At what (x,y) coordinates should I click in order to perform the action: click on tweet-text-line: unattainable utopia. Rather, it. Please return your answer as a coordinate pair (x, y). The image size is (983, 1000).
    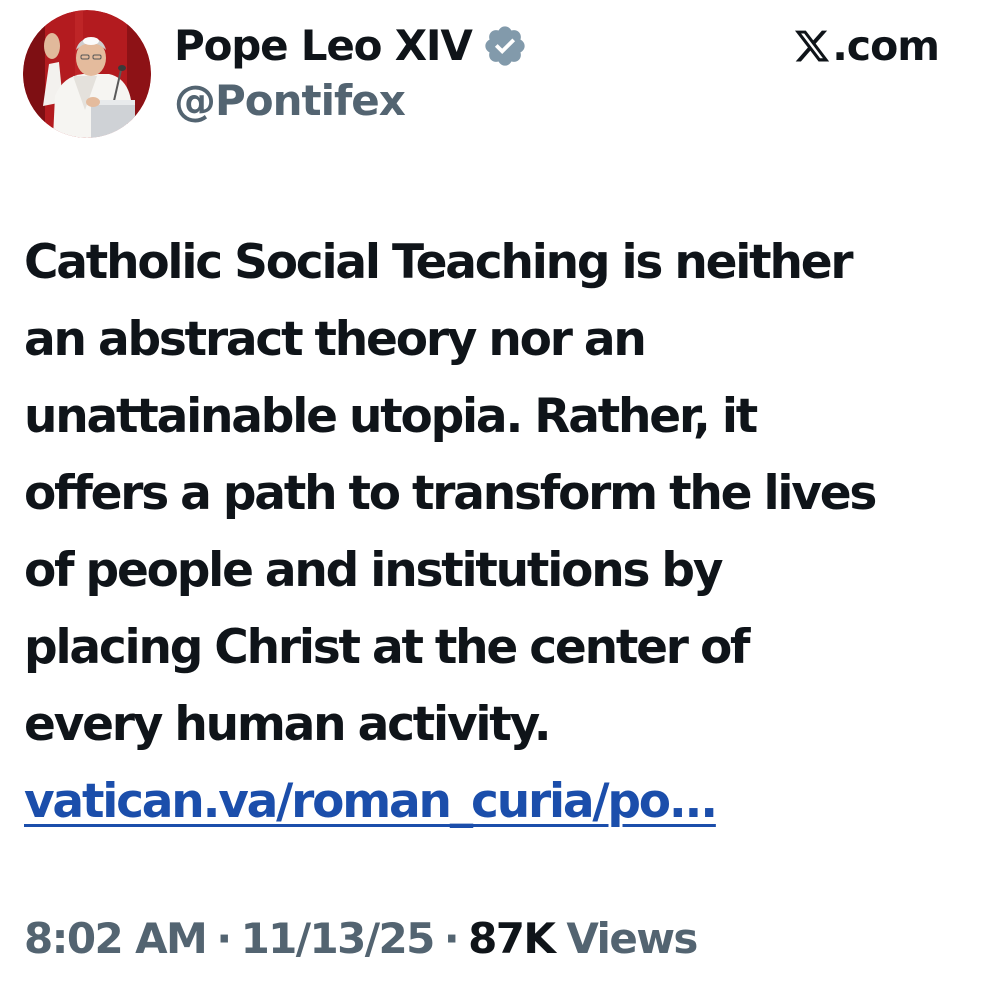
    Looking at the image, I should click on (391, 416).